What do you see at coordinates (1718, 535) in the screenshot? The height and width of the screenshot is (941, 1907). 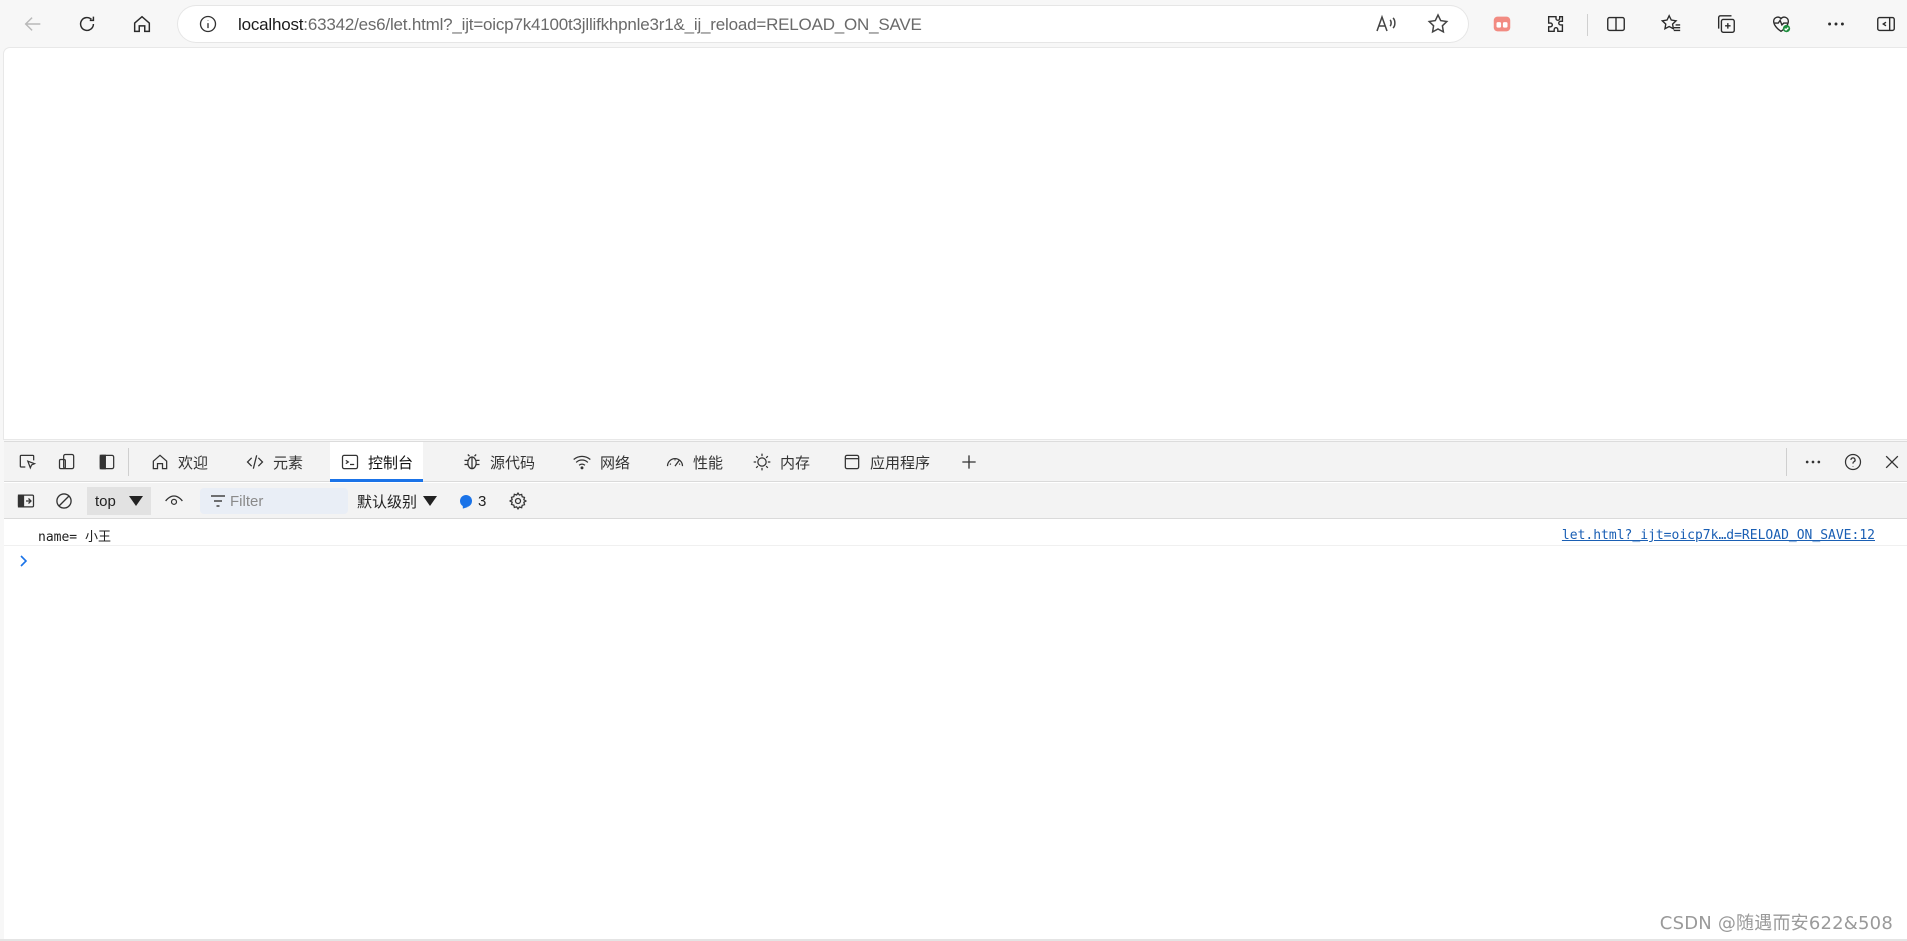 I see `log-source-link: let.html?_ijt=oicp7k…d=RELOAD_ON_SAVE:12` at bounding box center [1718, 535].